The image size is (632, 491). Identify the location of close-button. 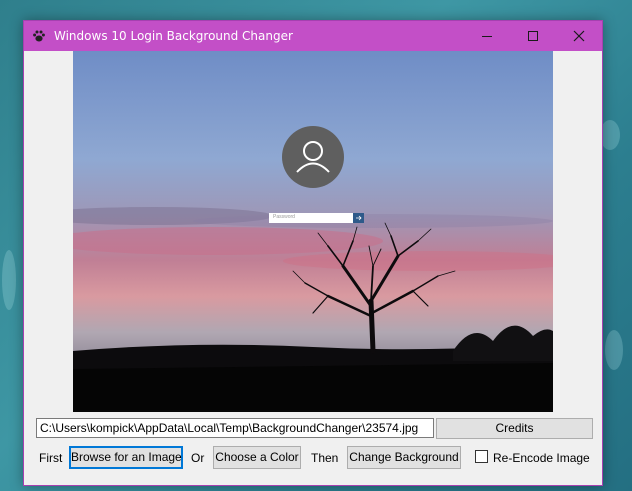
(579, 36).